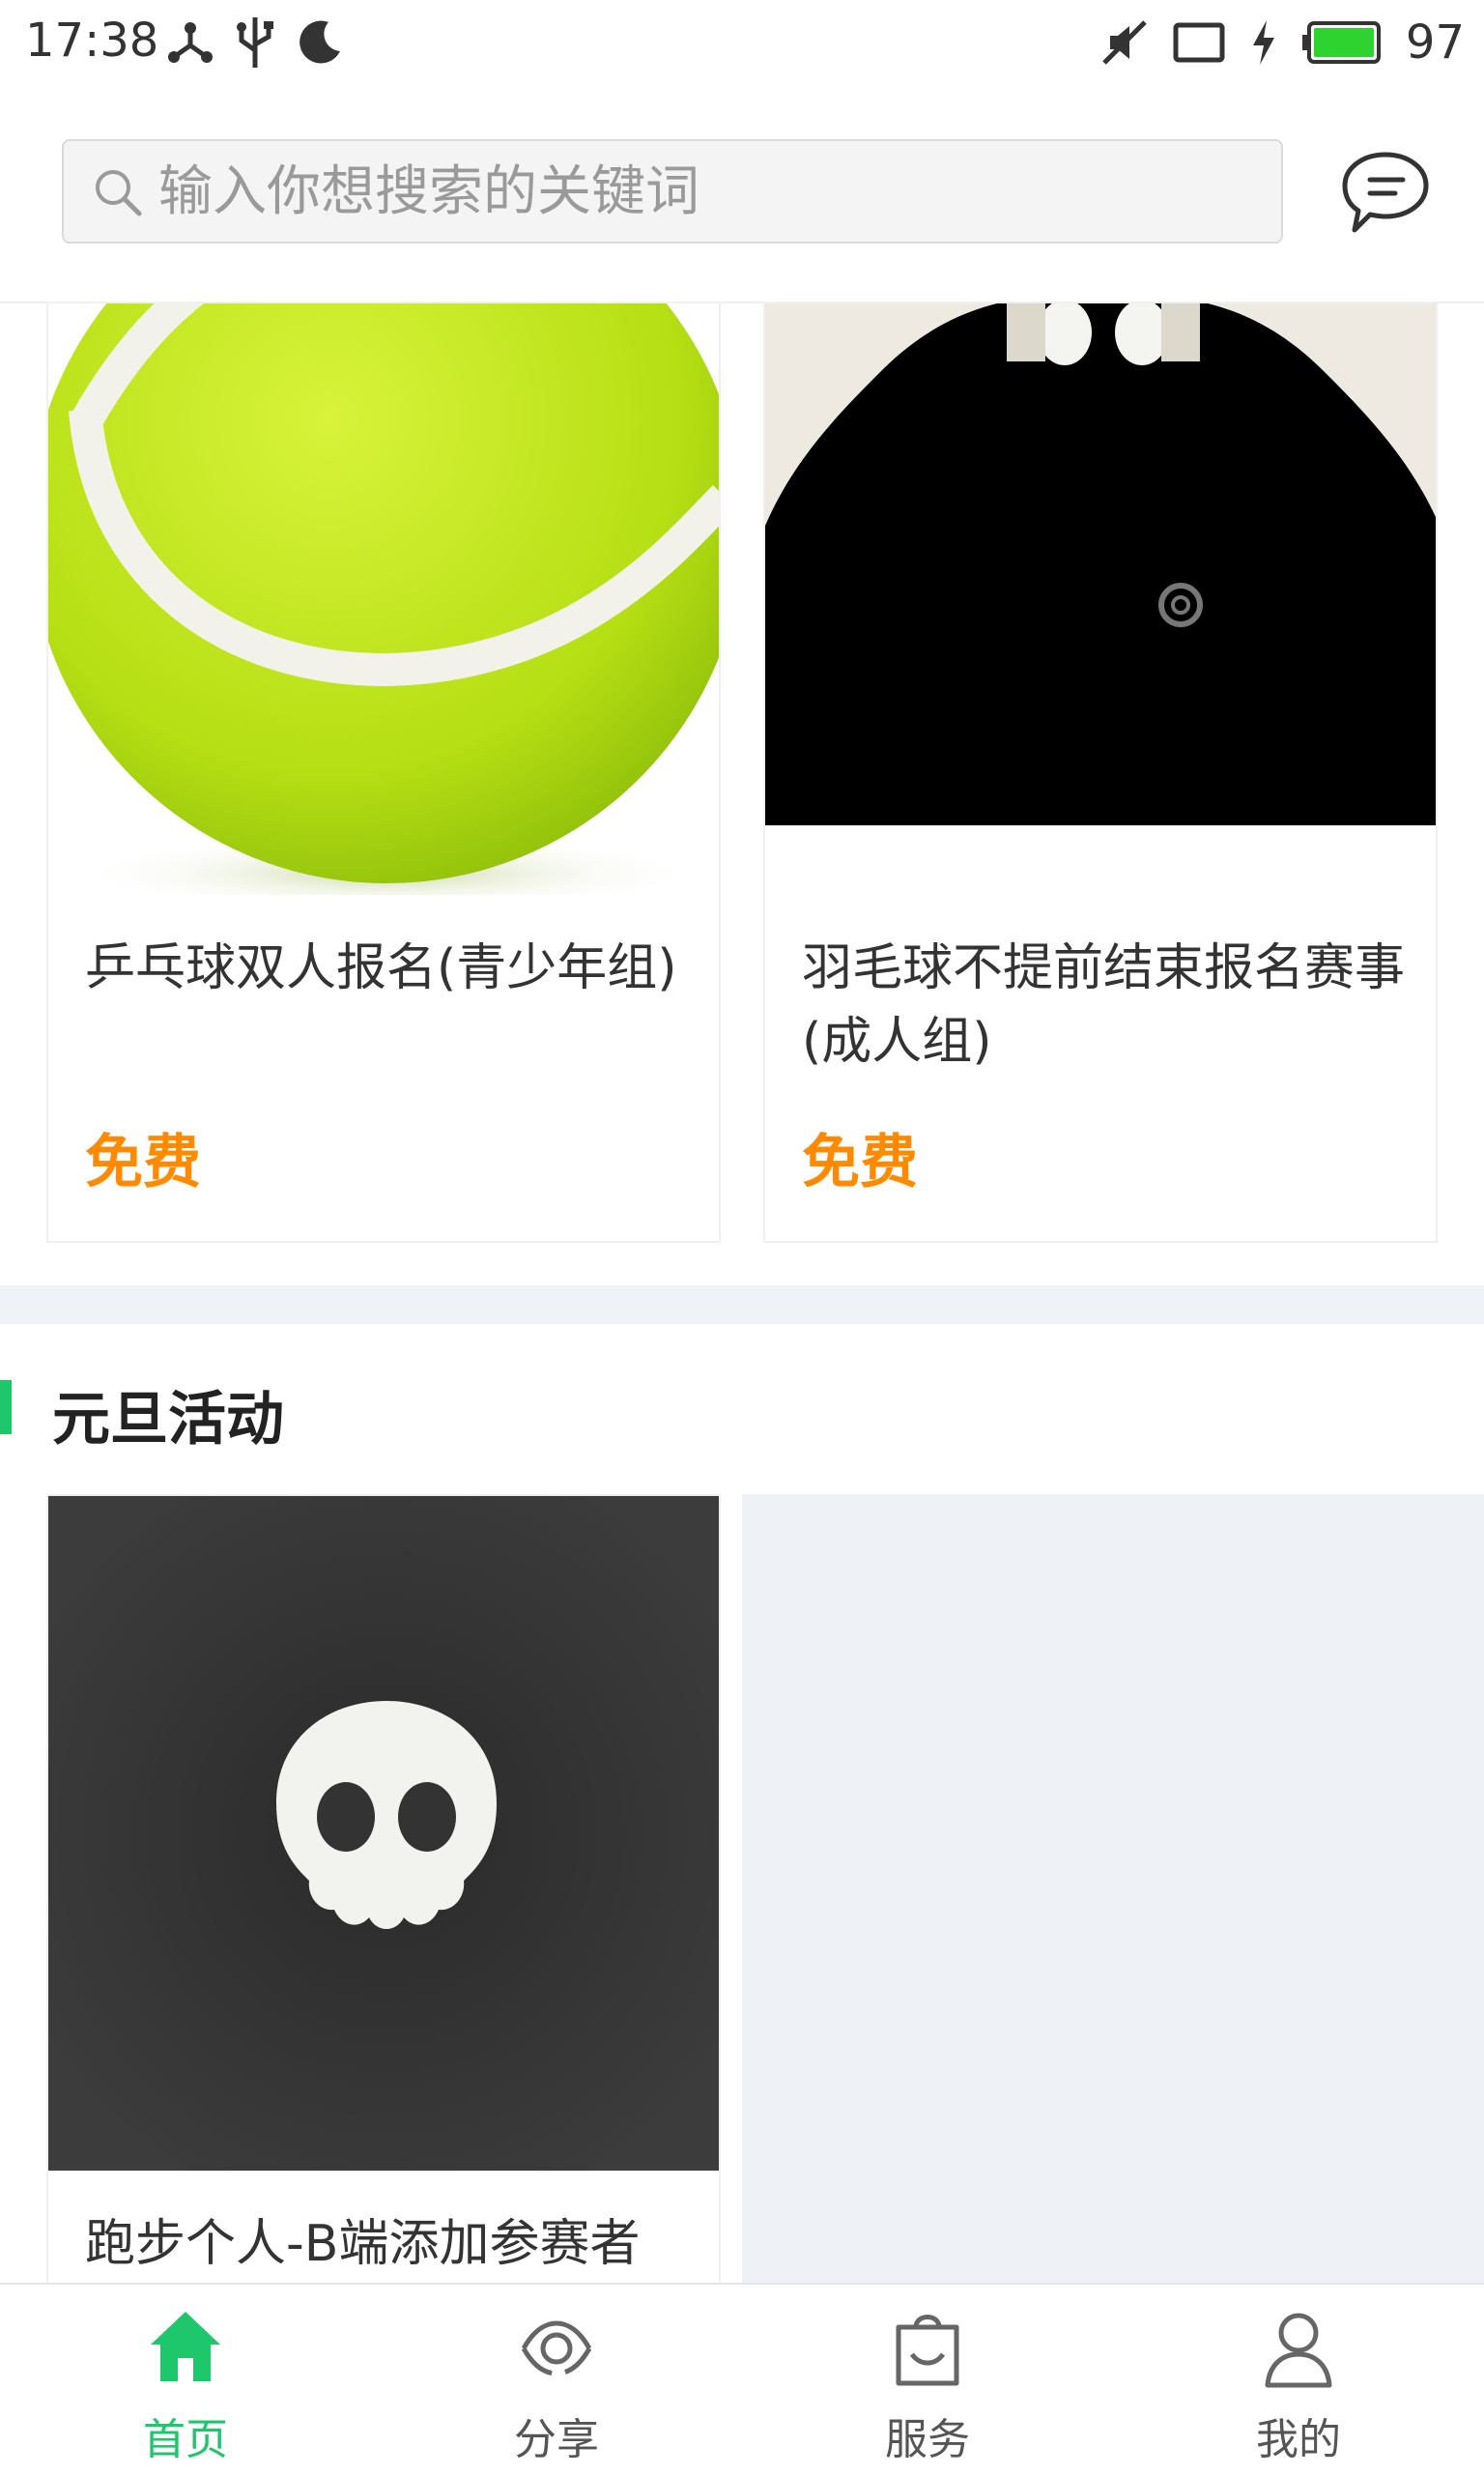 The height and width of the screenshot is (2476, 1484). Describe the element at coordinates (1341, 42) in the screenshot. I see `battery-icon` at that location.